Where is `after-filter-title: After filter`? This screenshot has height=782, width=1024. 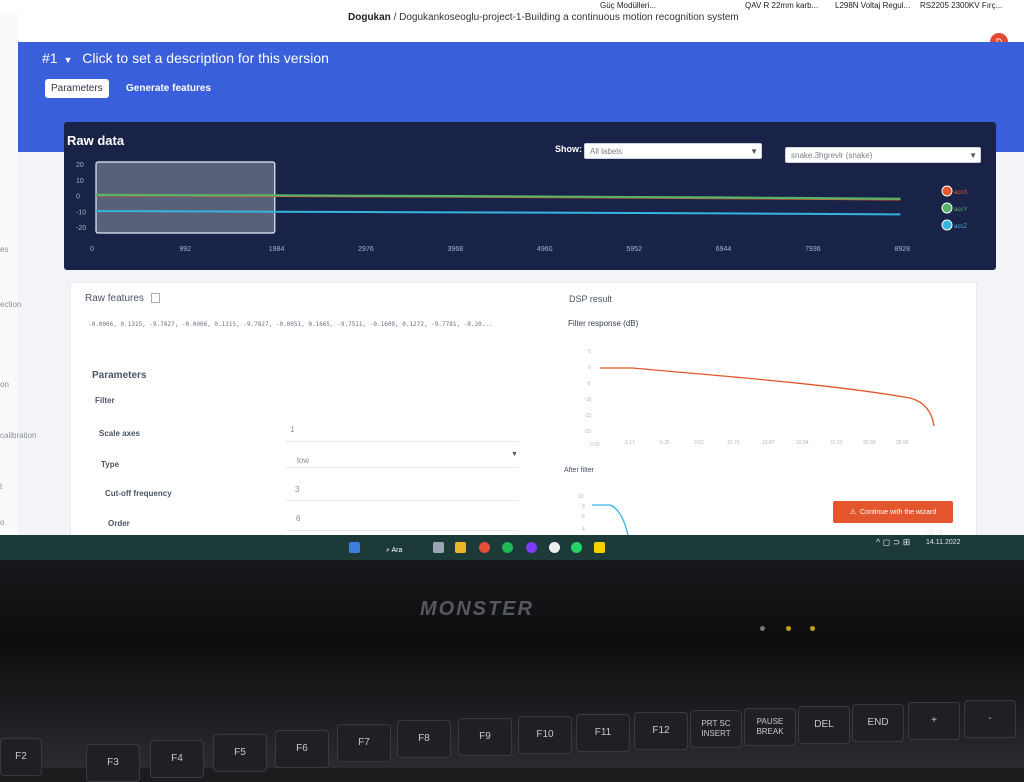
after-filter-title: After filter is located at coordinates (579, 470).